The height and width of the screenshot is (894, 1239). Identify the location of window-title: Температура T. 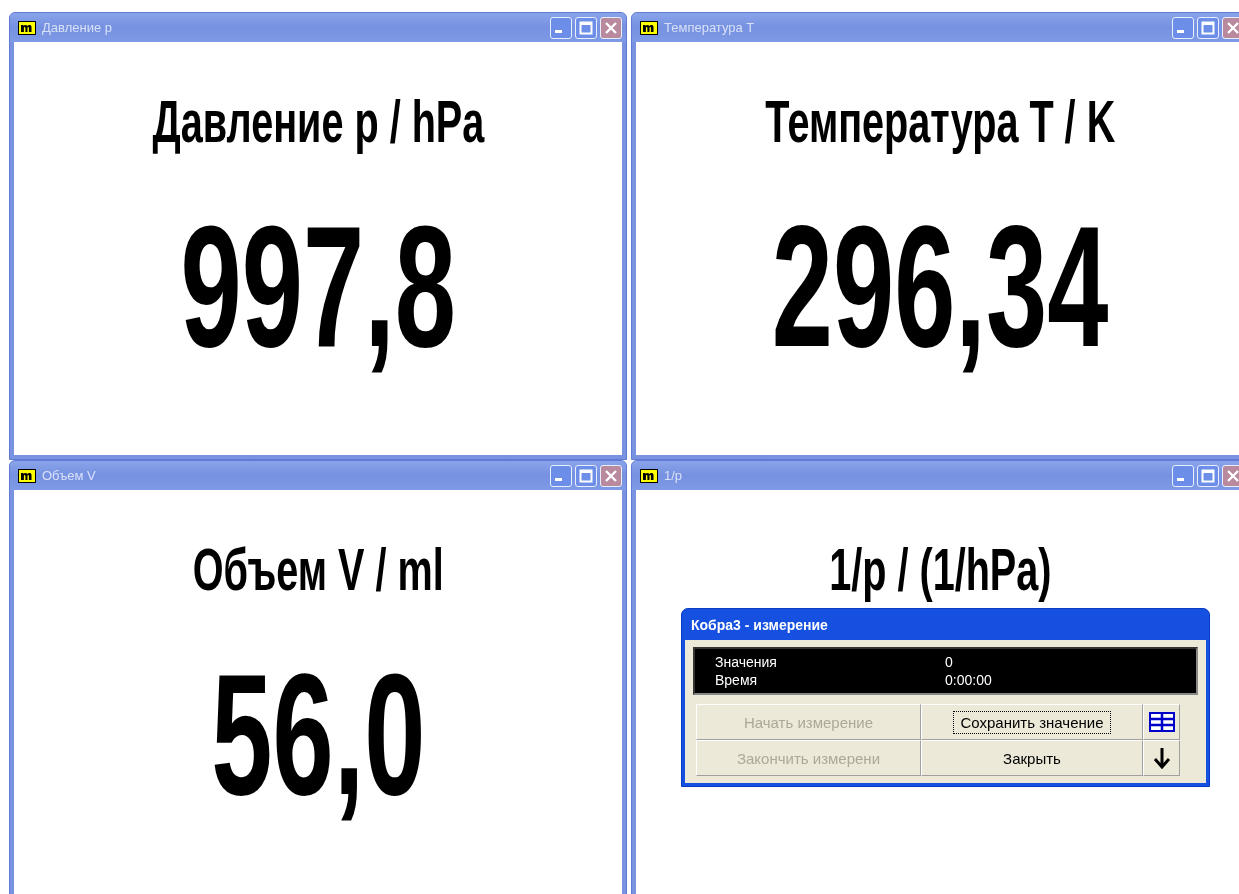
(709, 27).